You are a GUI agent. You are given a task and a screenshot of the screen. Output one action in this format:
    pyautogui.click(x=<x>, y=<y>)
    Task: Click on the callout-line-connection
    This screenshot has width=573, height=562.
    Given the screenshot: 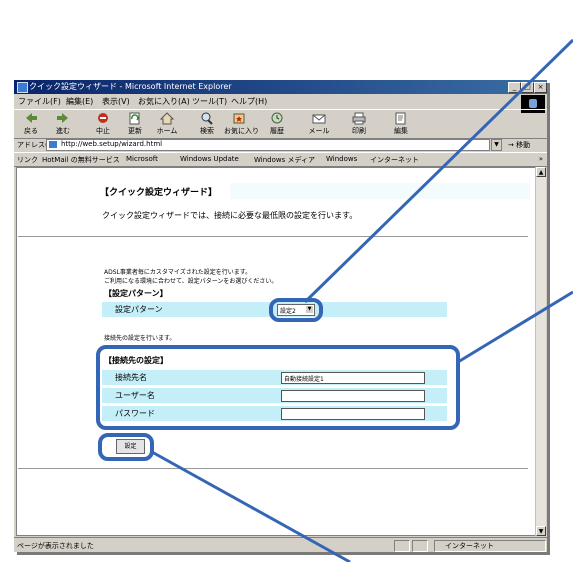 What is the action you would take?
    pyautogui.click(x=515, y=327)
    